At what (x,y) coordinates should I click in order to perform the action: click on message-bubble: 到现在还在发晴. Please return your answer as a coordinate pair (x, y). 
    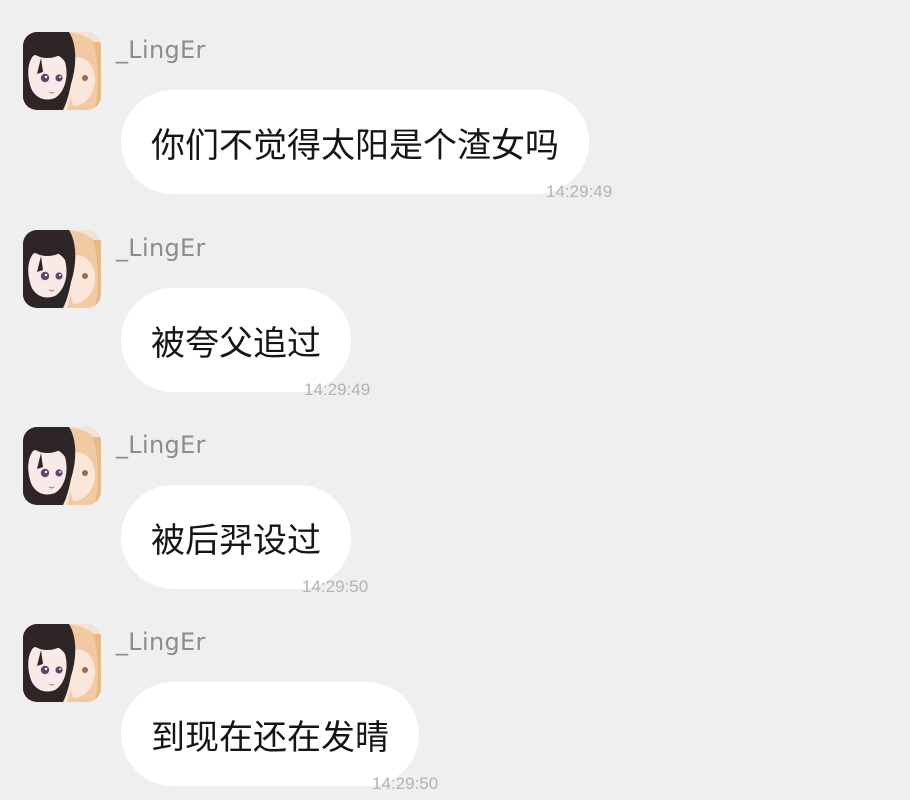
    Looking at the image, I should click on (270, 734).